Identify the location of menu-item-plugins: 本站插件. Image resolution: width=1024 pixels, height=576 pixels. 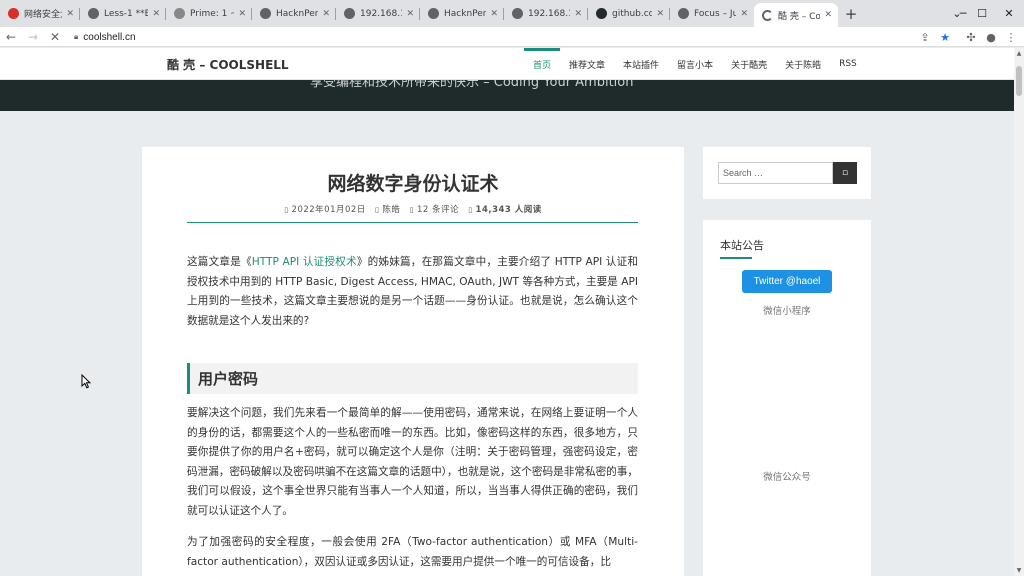
(641, 64).